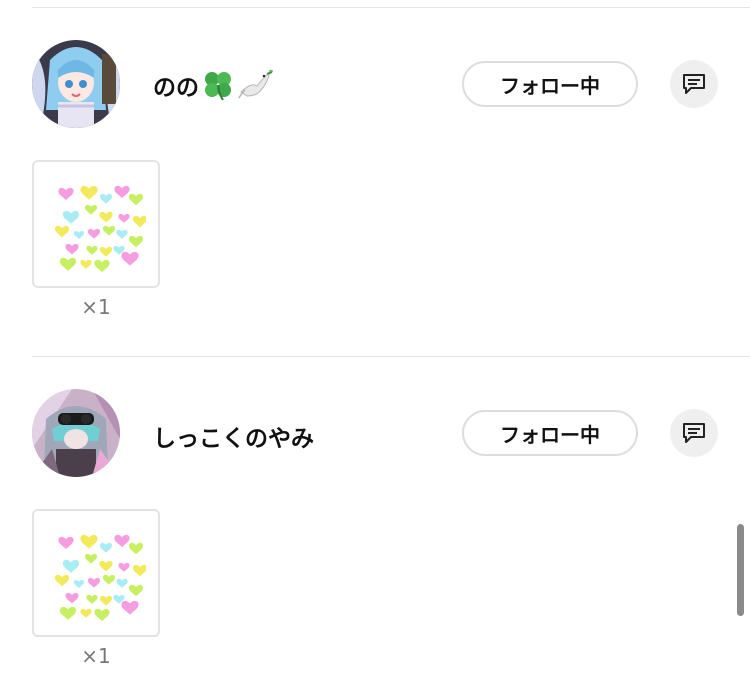 The width and height of the screenshot is (750, 698). What do you see at coordinates (176, 88) in the screenshot?
I see `username-text: のの` at bounding box center [176, 88].